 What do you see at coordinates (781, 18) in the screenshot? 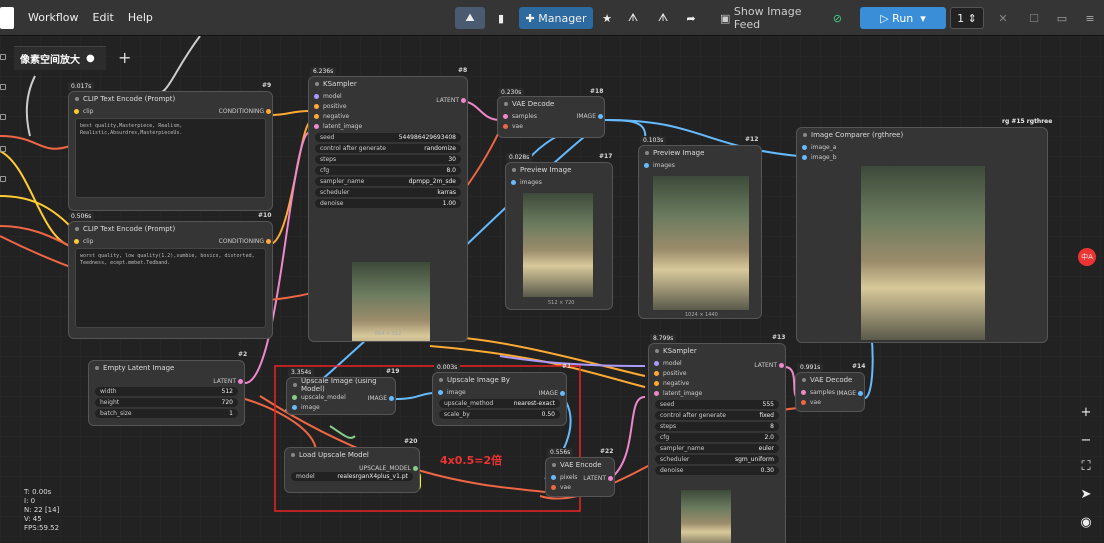
I see `show-image-feed-button: ▣ Show Image Feed ⊘` at bounding box center [781, 18].